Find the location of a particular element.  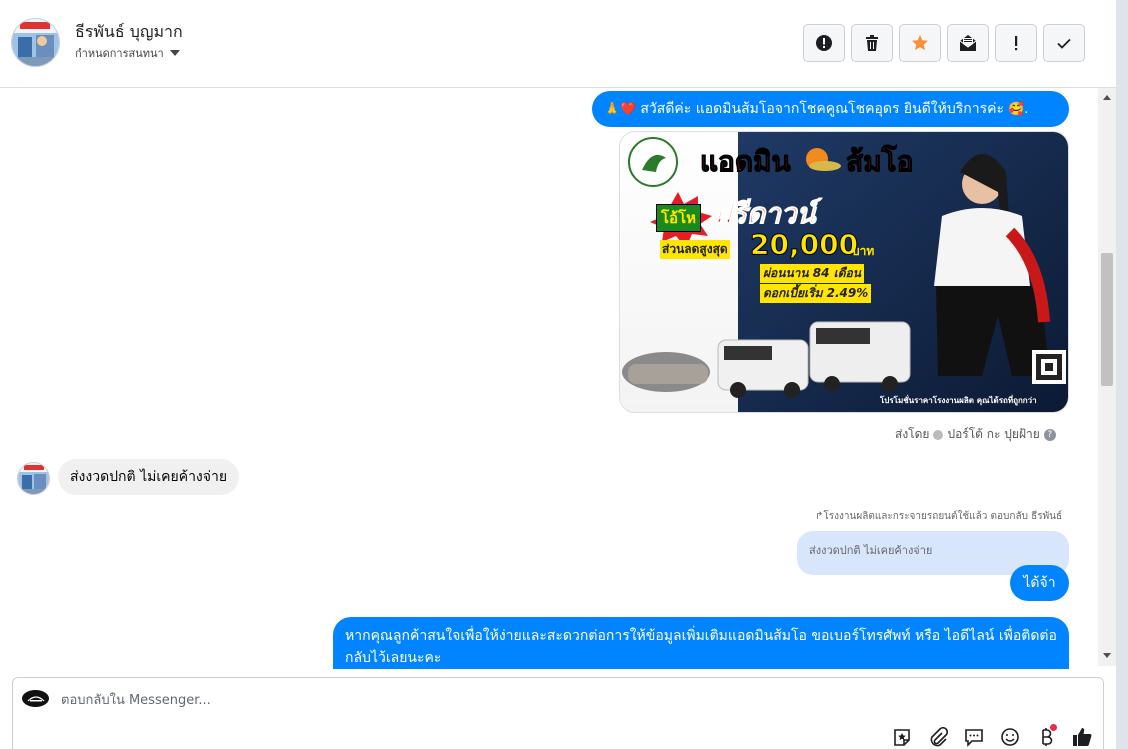

promo-title-name: ส้มโอ is located at coordinates (879, 162).